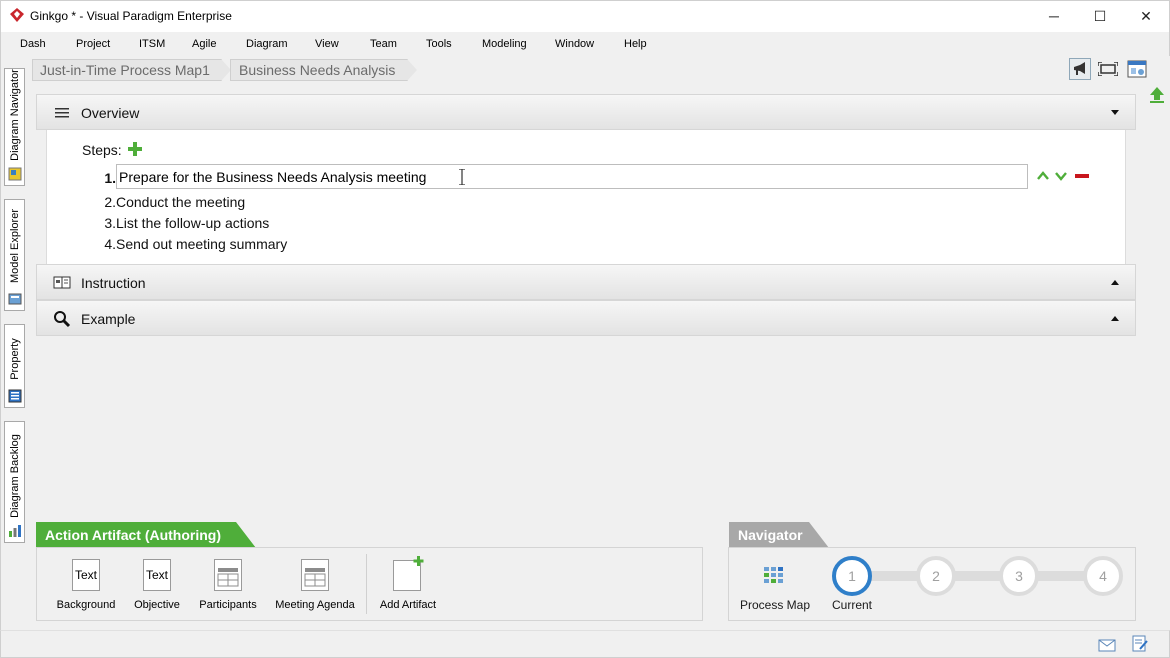 The height and width of the screenshot is (658, 1170). What do you see at coordinates (14, 246) in the screenshot?
I see `tab-label: Model Explorer` at bounding box center [14, 246].